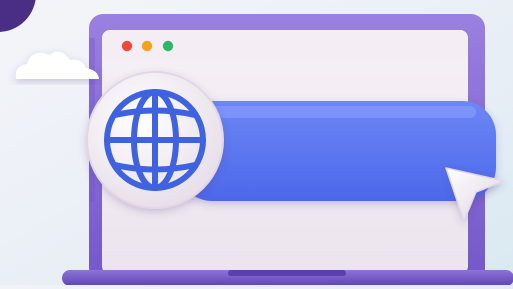 The width and height of the screenshot is (513, 289). Describe the element at coordinates (336, 112) in the screenshot. I see `search-bar-highlight` at that location.